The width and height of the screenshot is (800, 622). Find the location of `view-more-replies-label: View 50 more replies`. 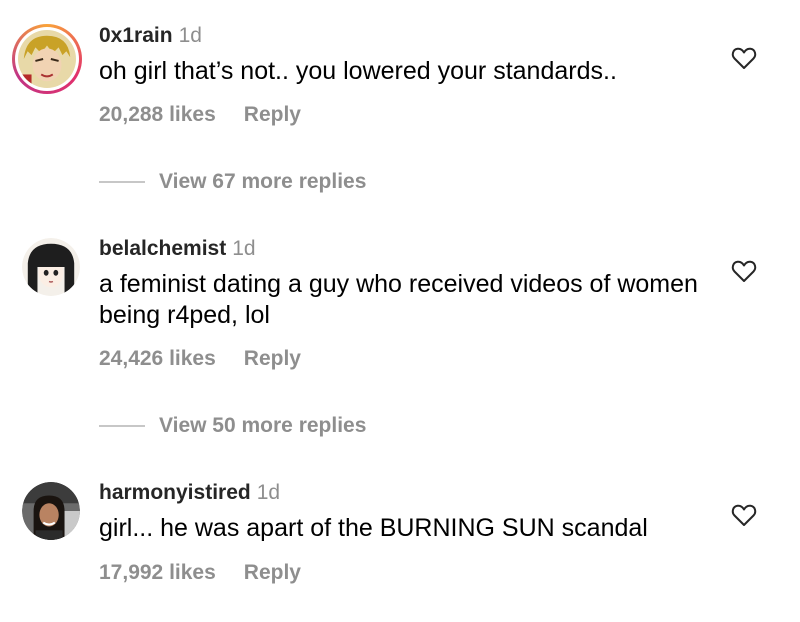

view-more-replies-label: View 50 more replies is located at coordinates (263, 425).